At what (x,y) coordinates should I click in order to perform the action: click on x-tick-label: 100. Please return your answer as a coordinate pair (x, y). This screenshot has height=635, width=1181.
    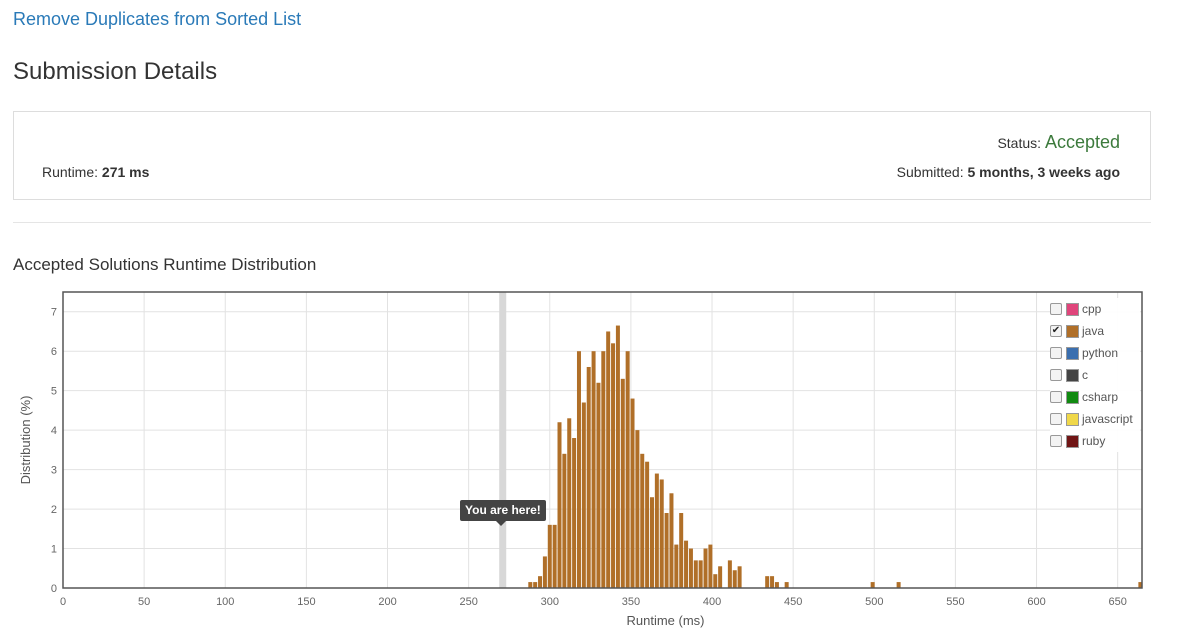
    Looking at the image, I should click on (225, 602).